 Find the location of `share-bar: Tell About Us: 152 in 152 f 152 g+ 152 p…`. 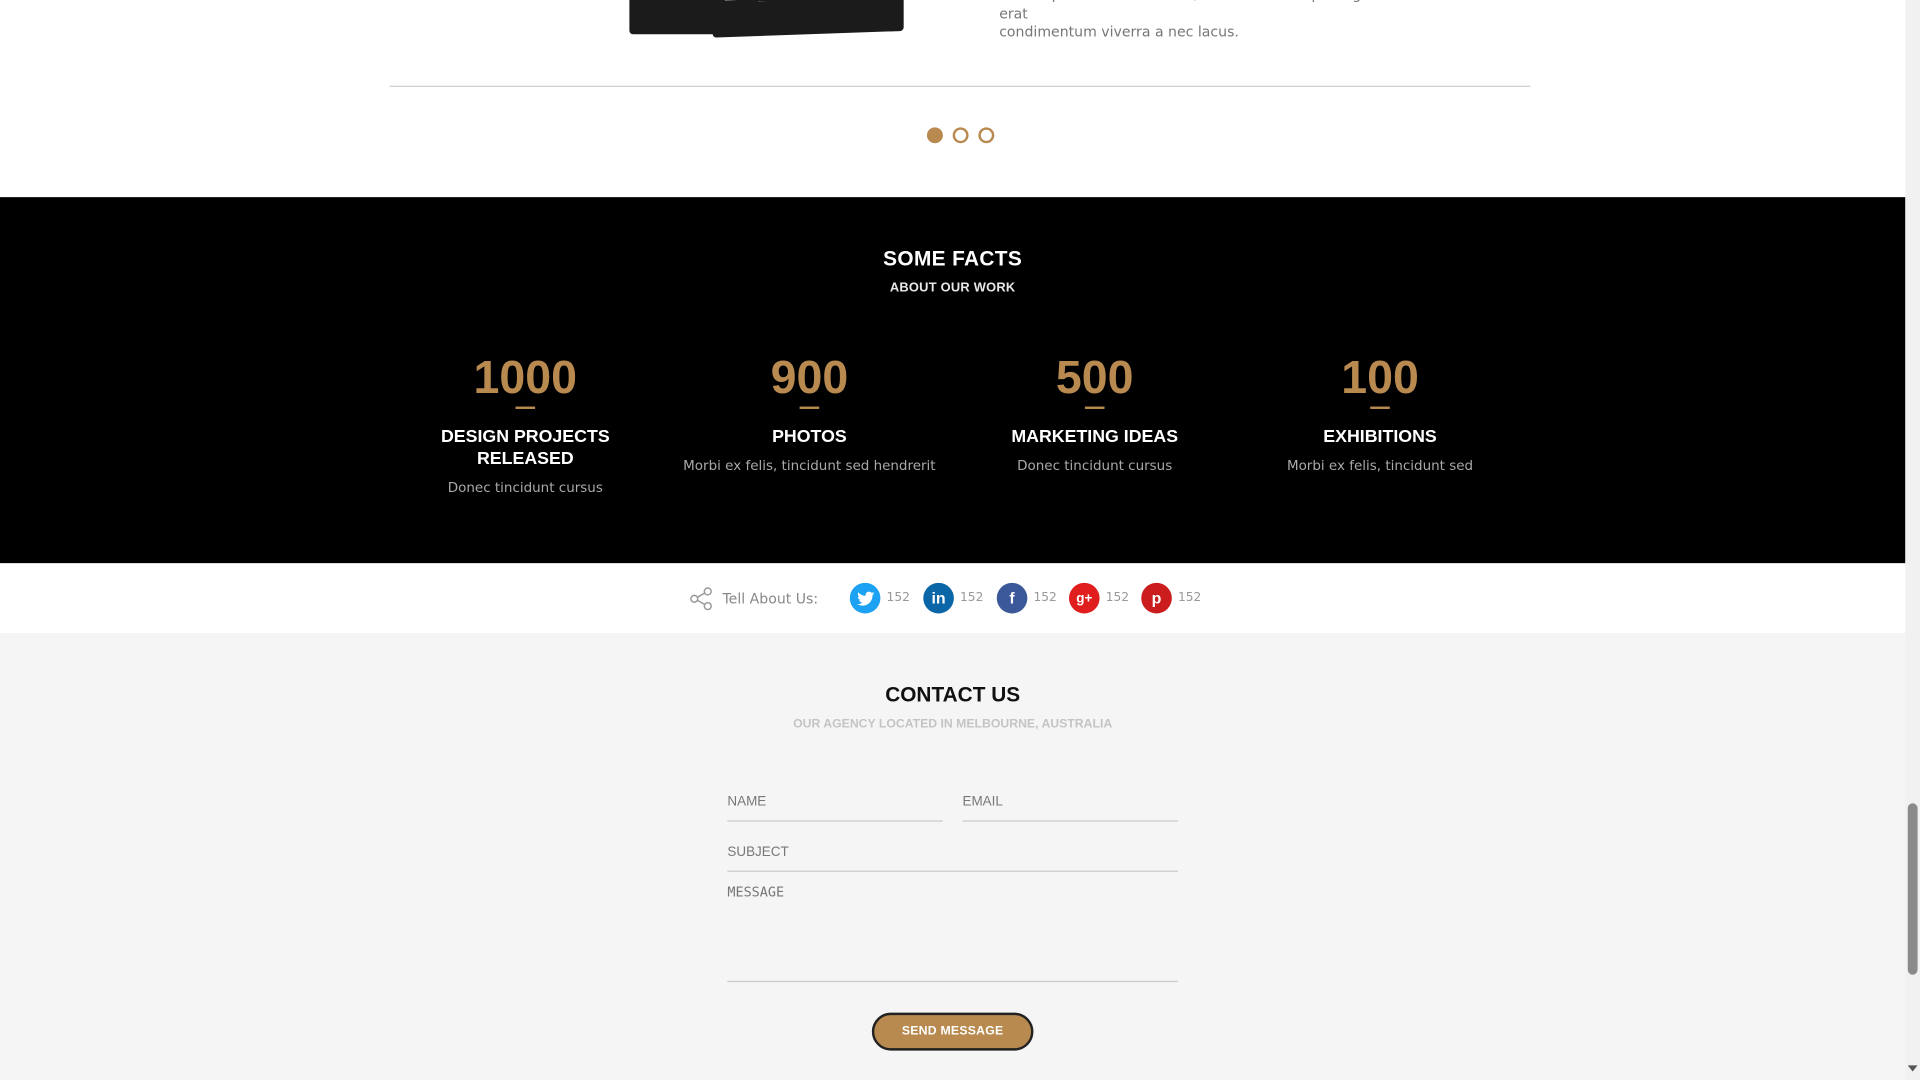

share-bar: Tell About Us: 152 in 152 f 152 g+ 152 p… is located at coordinates (953, 598).